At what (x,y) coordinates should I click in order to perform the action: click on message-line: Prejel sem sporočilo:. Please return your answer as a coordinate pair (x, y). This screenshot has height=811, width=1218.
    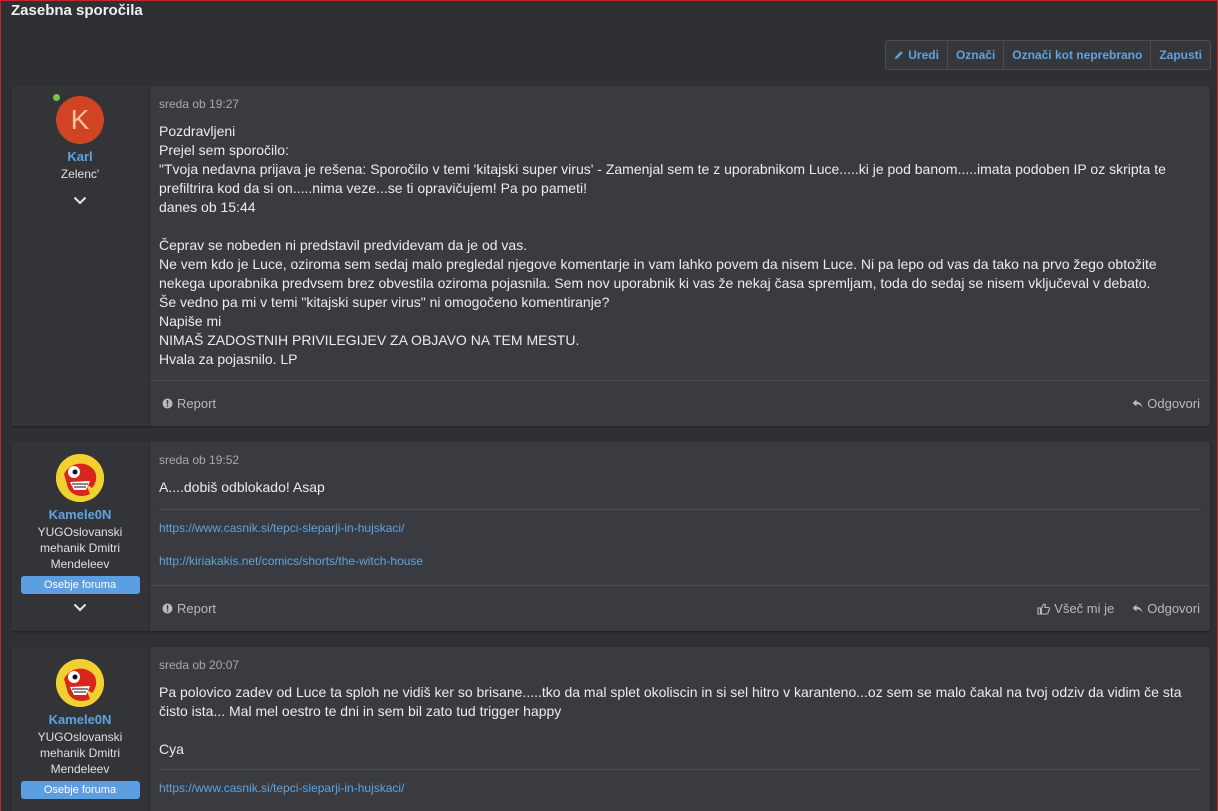
    Looking at the image, I should click on (224, 150).